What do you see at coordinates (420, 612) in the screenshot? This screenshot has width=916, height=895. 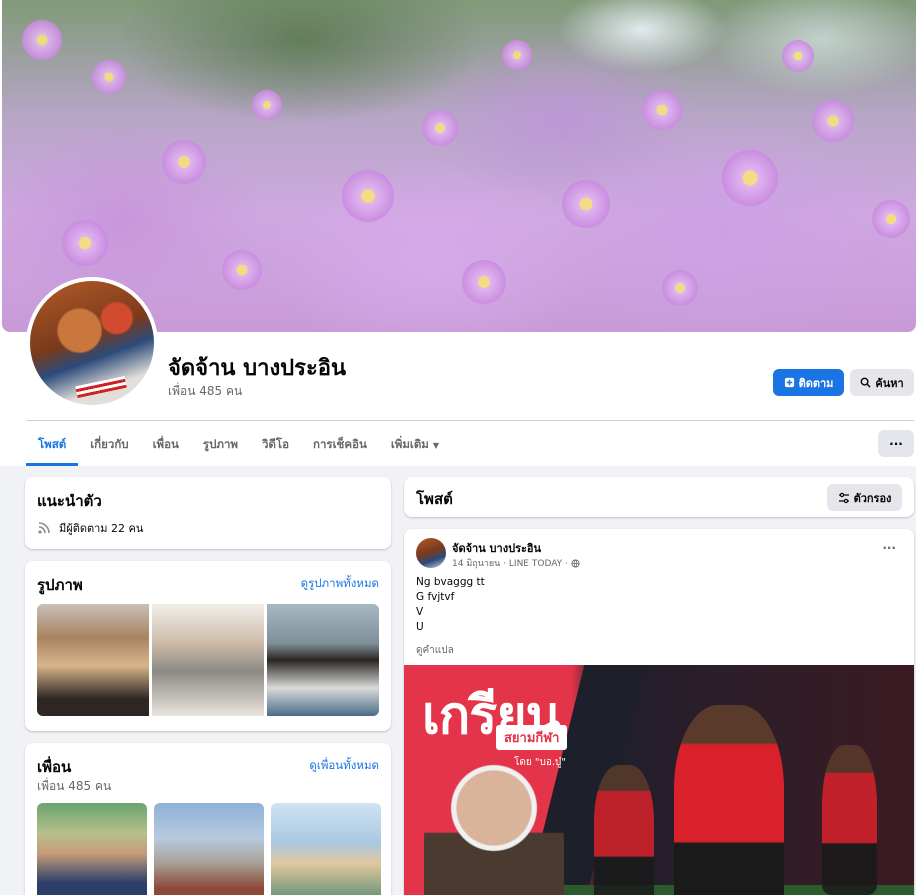 I see `post-text-line: V` at bounding box center [420, 612].